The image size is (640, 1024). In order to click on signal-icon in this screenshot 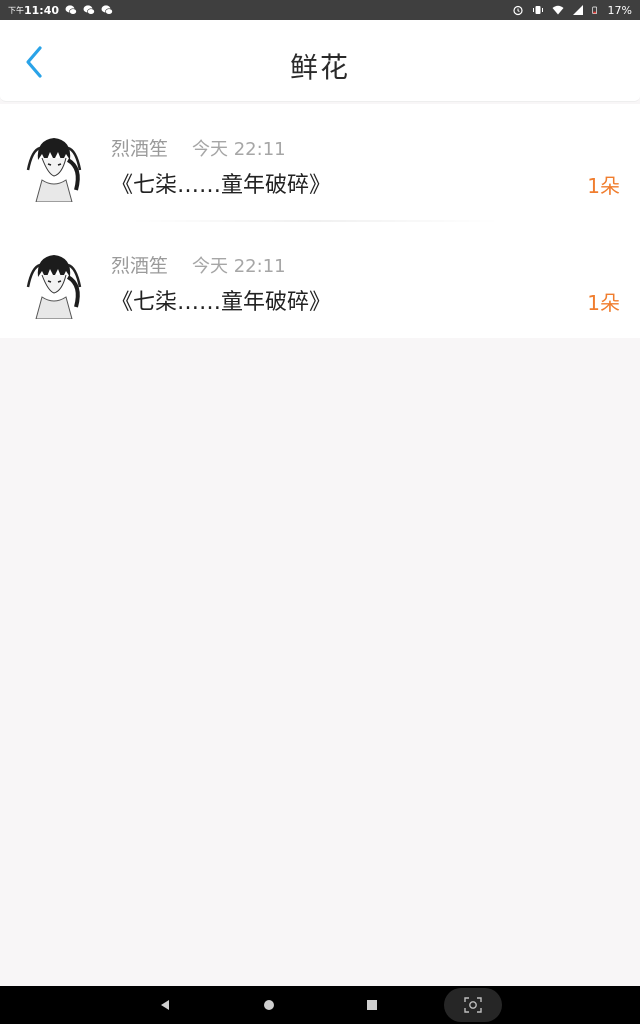, I will do `click(577, 10)`.